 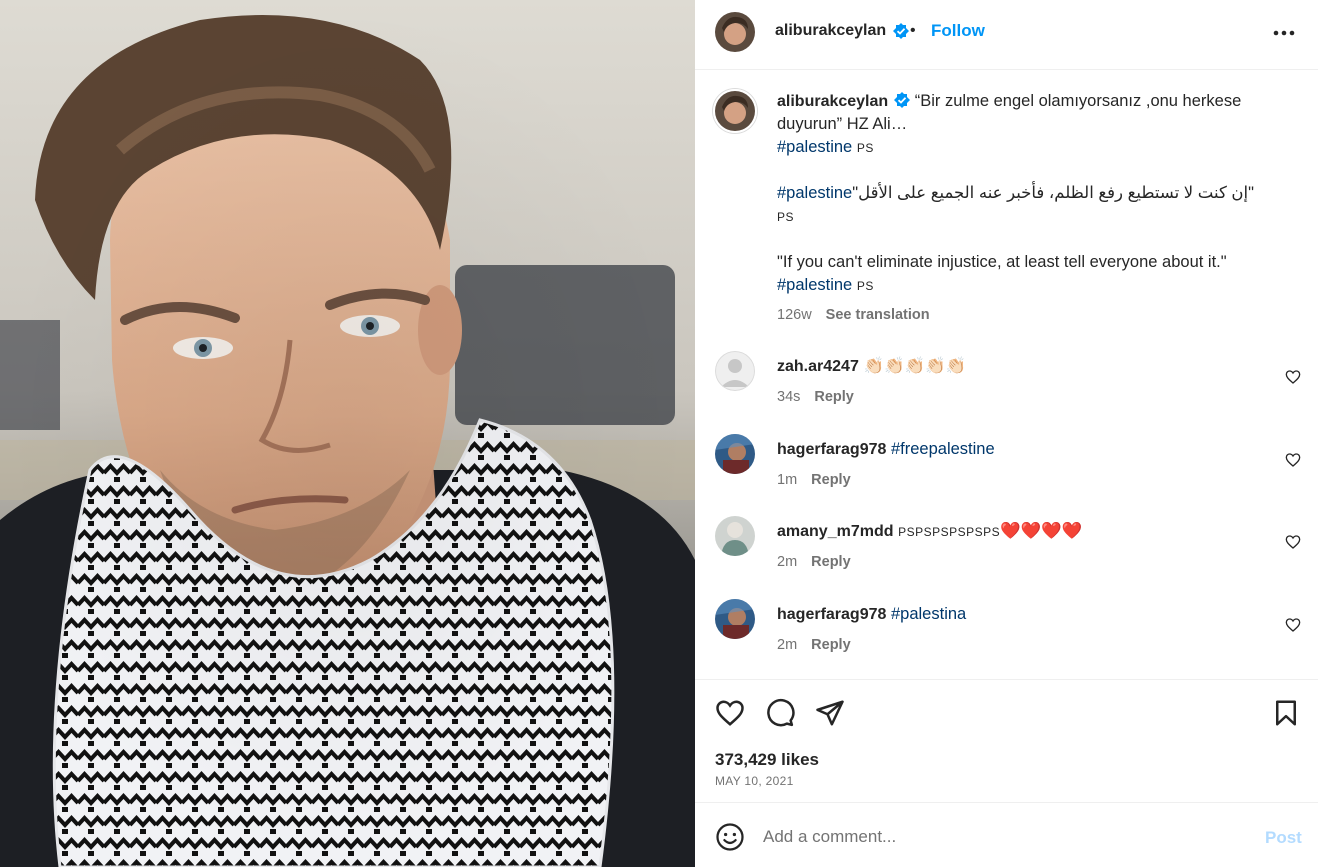 I want to click on comment-age: 34s, so click(x=789, y=397).